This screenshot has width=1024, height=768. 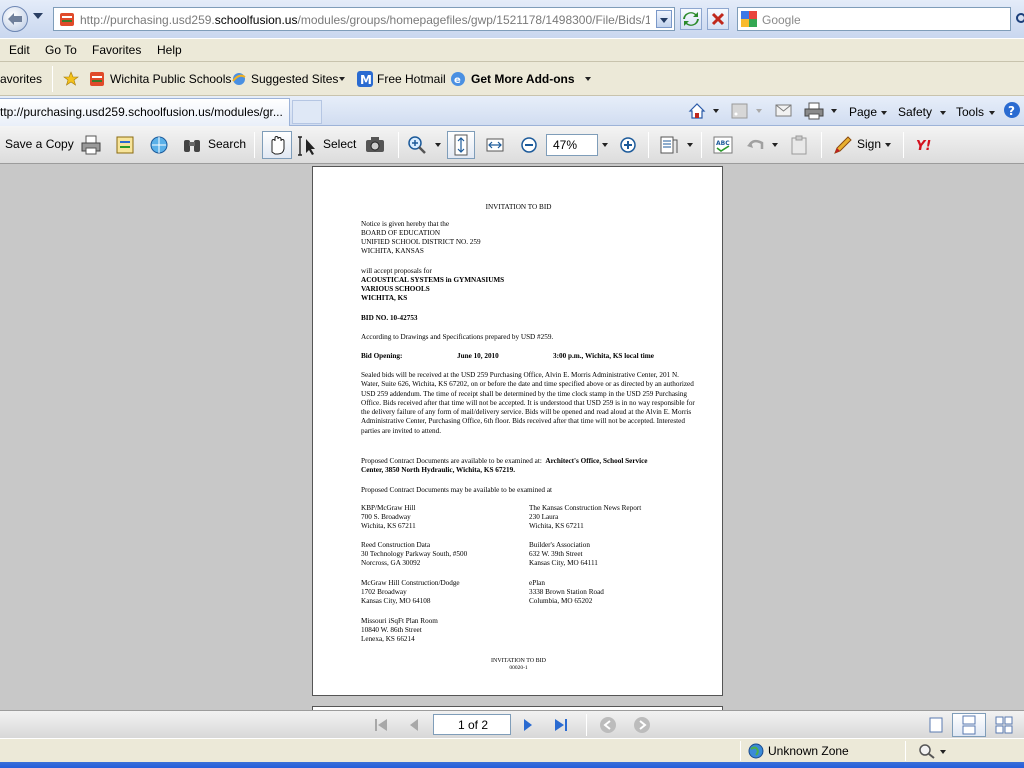 I want to click on fav-suggested-sites: Suggested Sites, so click(x=294, y=79).